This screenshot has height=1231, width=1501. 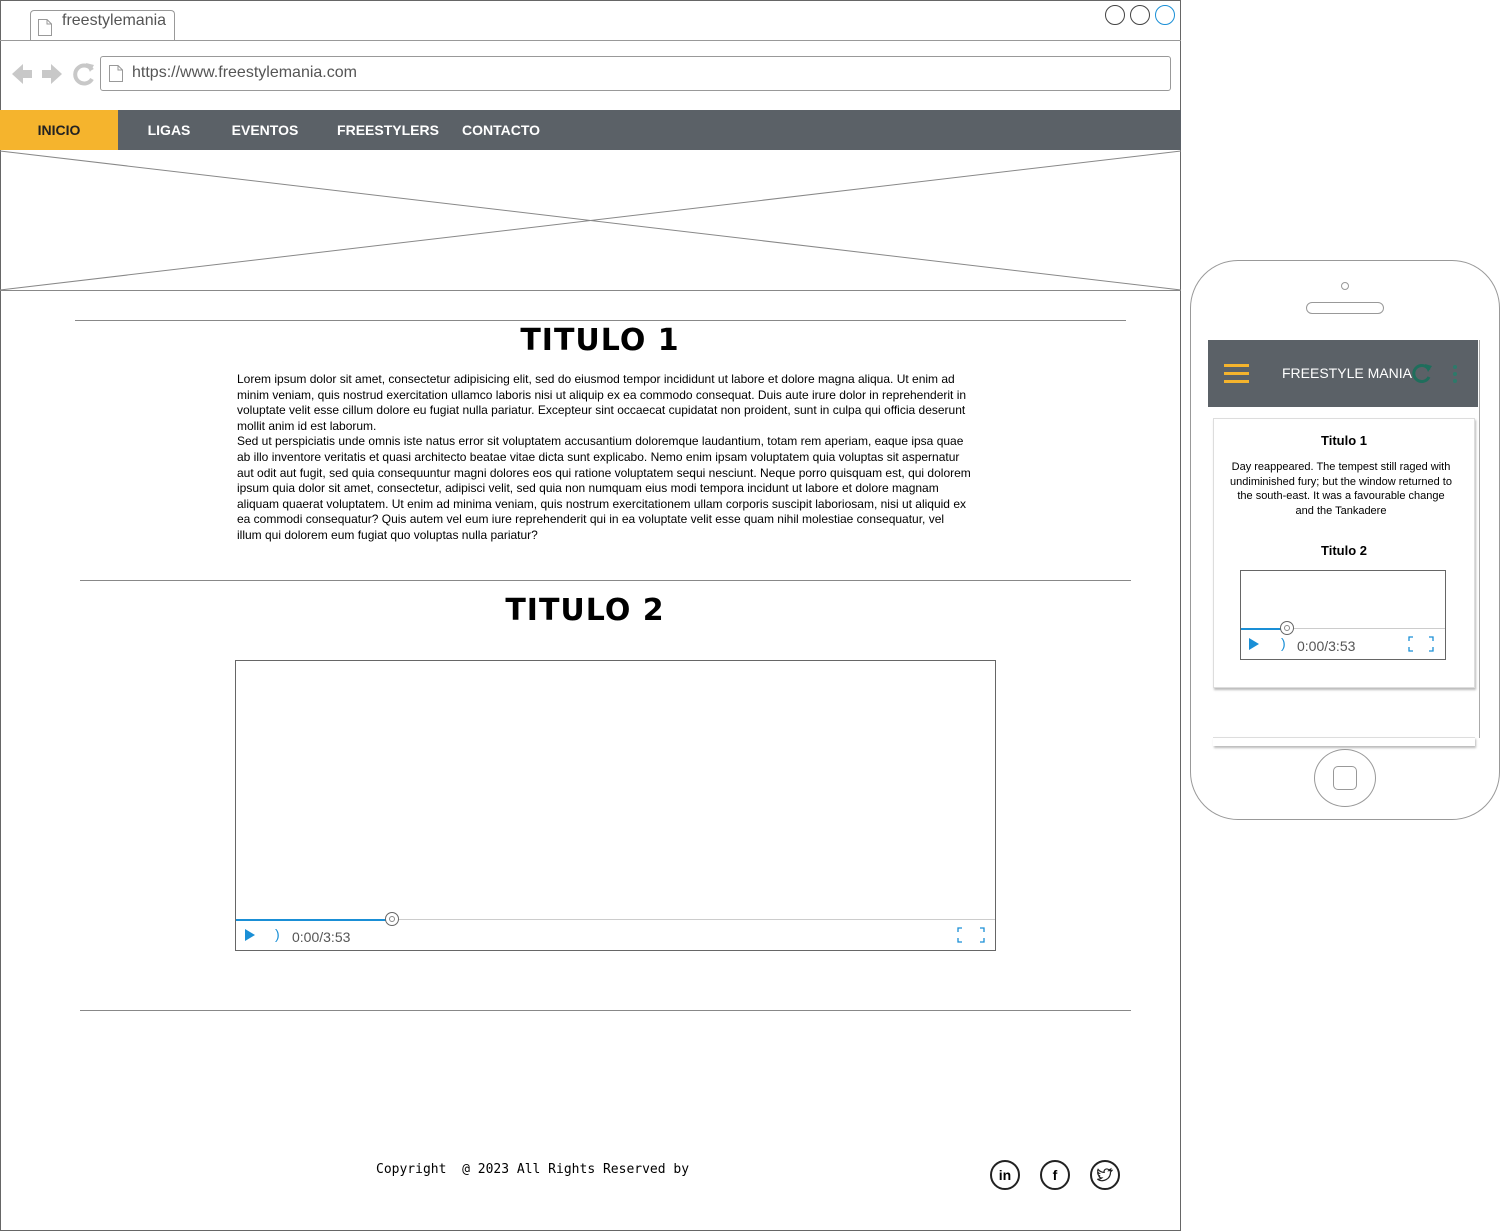 What do you see at coordinates (1055, 1175) in the screenshot?
I see `facebook-icon: f` at bounding box center [1055, 1175].